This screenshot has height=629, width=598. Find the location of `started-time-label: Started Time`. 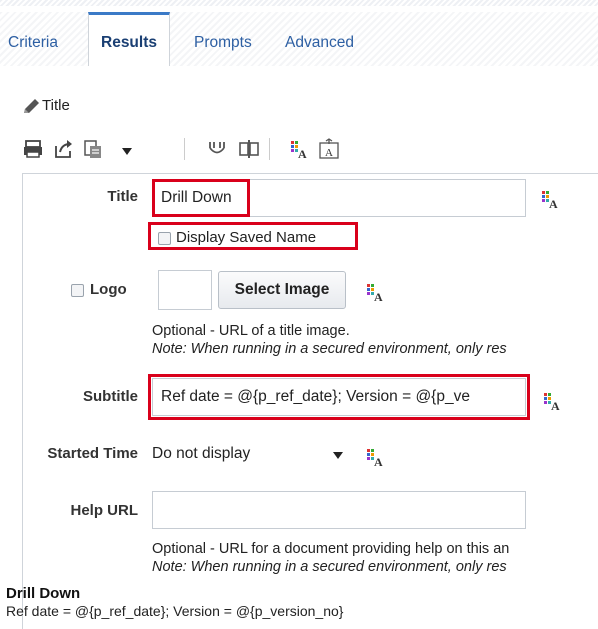

started-time-label: Started Time is located at coordinates (92, 453).